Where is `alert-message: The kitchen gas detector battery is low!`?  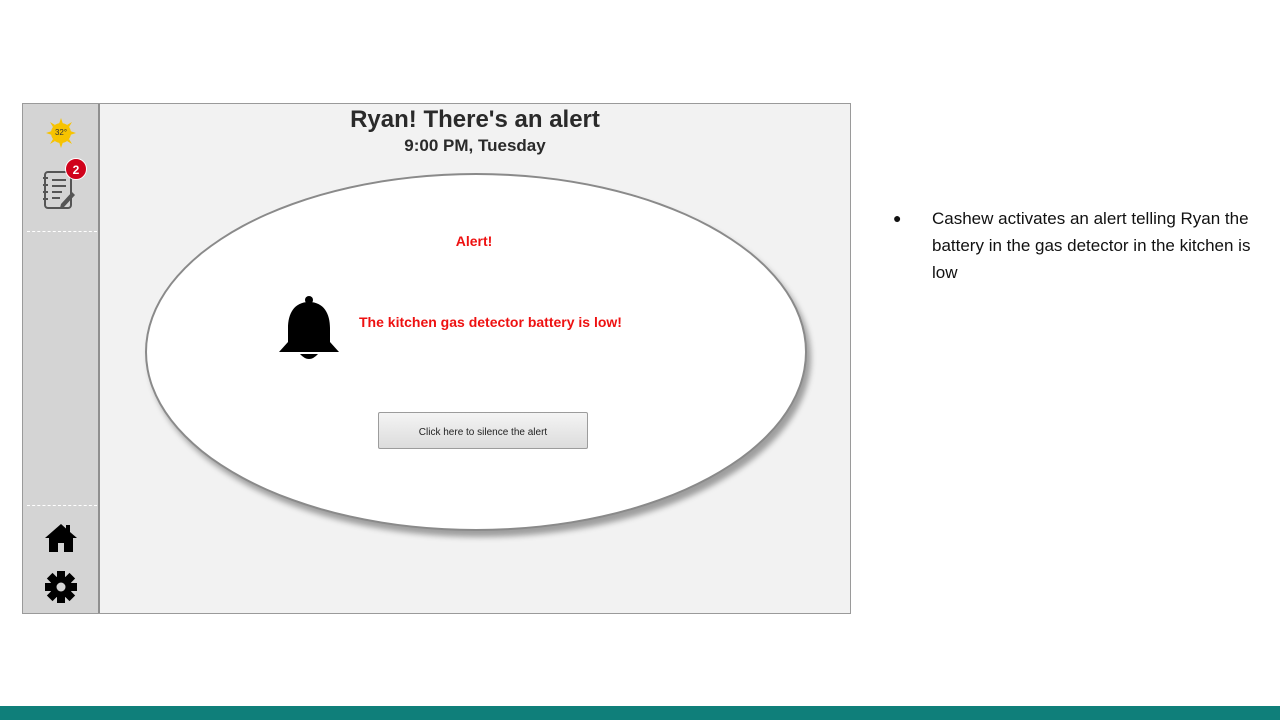 alert-message: The kitchen gas detector battery is low! is located at coordinates (490, 322).